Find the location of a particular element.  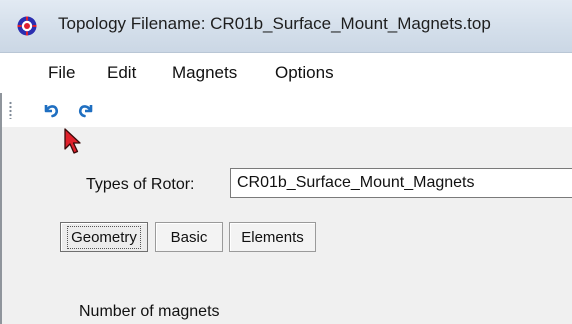

undo-icon is located at coordinates (51, 110).